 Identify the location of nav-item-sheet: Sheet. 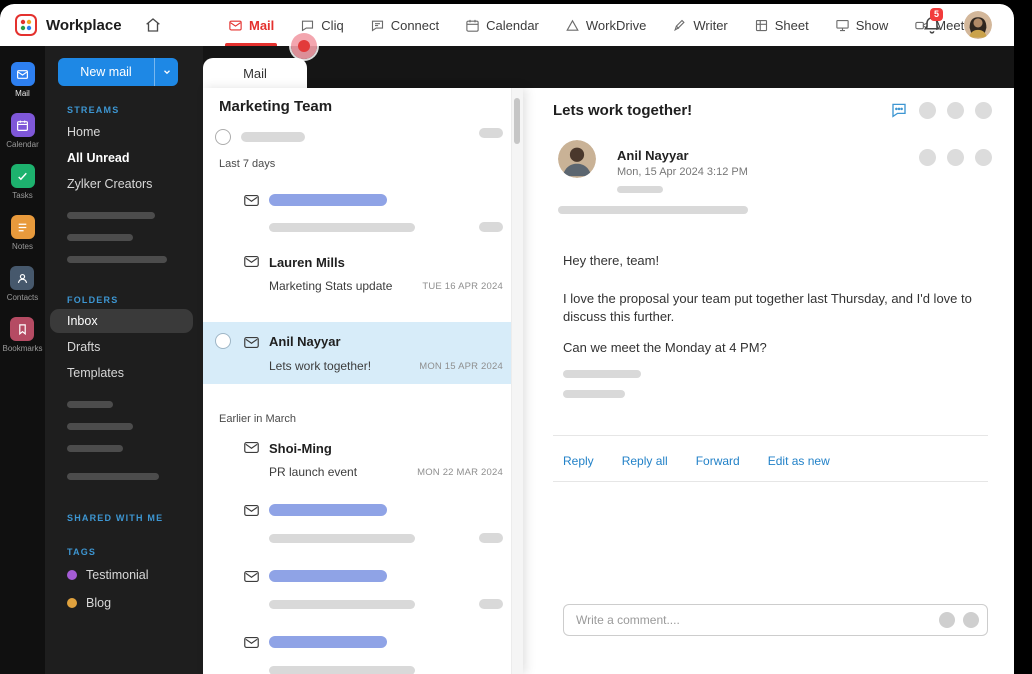
(781, 25).